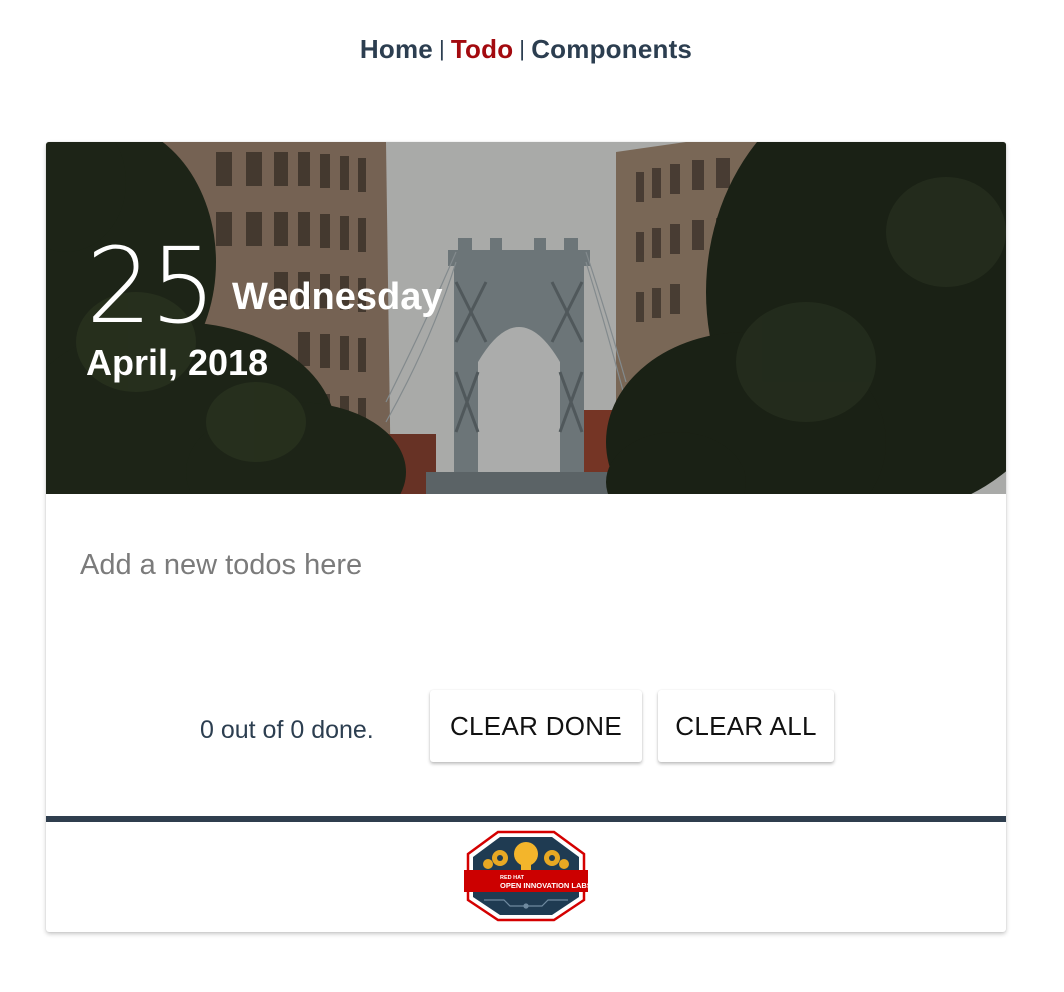  Describe the element at coordinates (526, 819) in the screenshot. I see `footer-divider` at that location.